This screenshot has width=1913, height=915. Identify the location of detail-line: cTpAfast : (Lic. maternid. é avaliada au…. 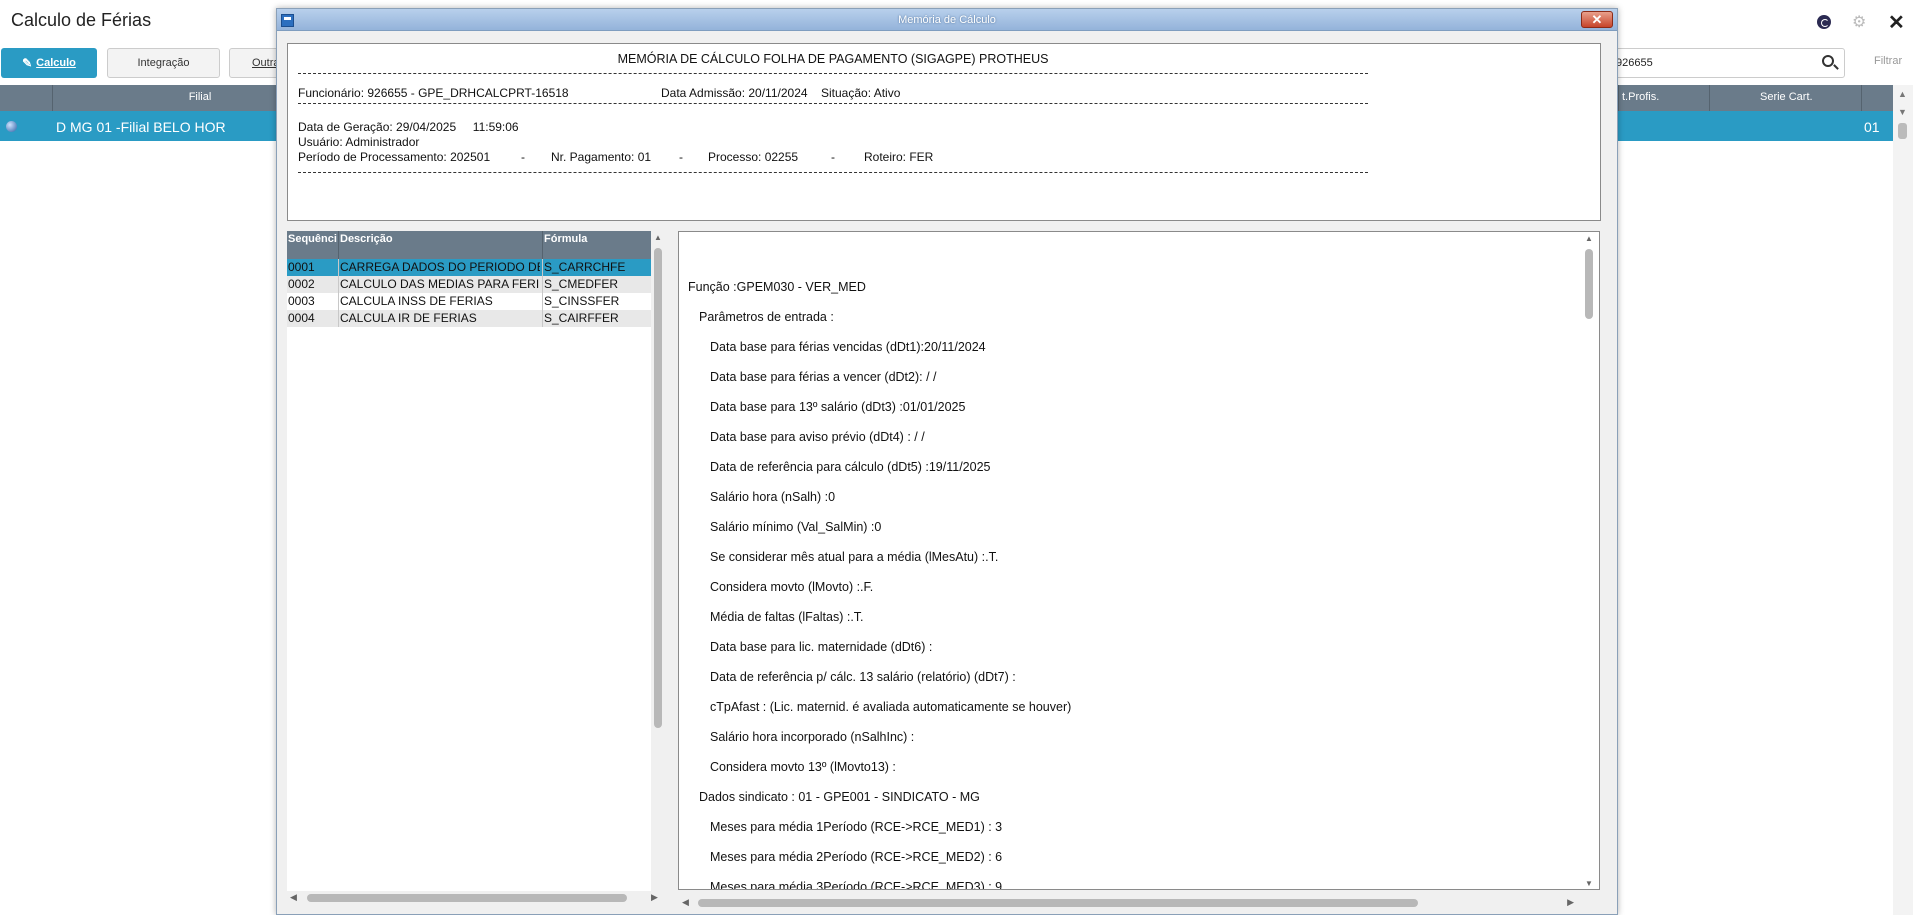
(891, 707).